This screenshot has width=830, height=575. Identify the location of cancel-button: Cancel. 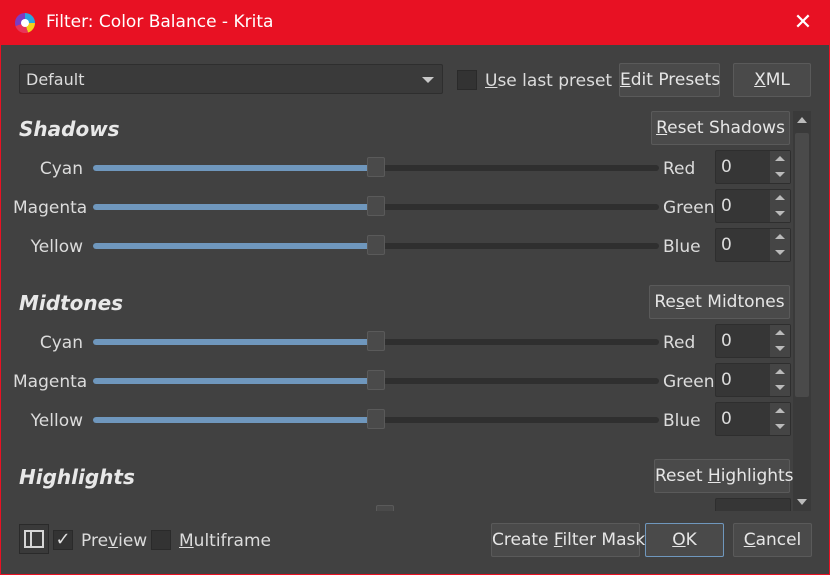
(772, 540).